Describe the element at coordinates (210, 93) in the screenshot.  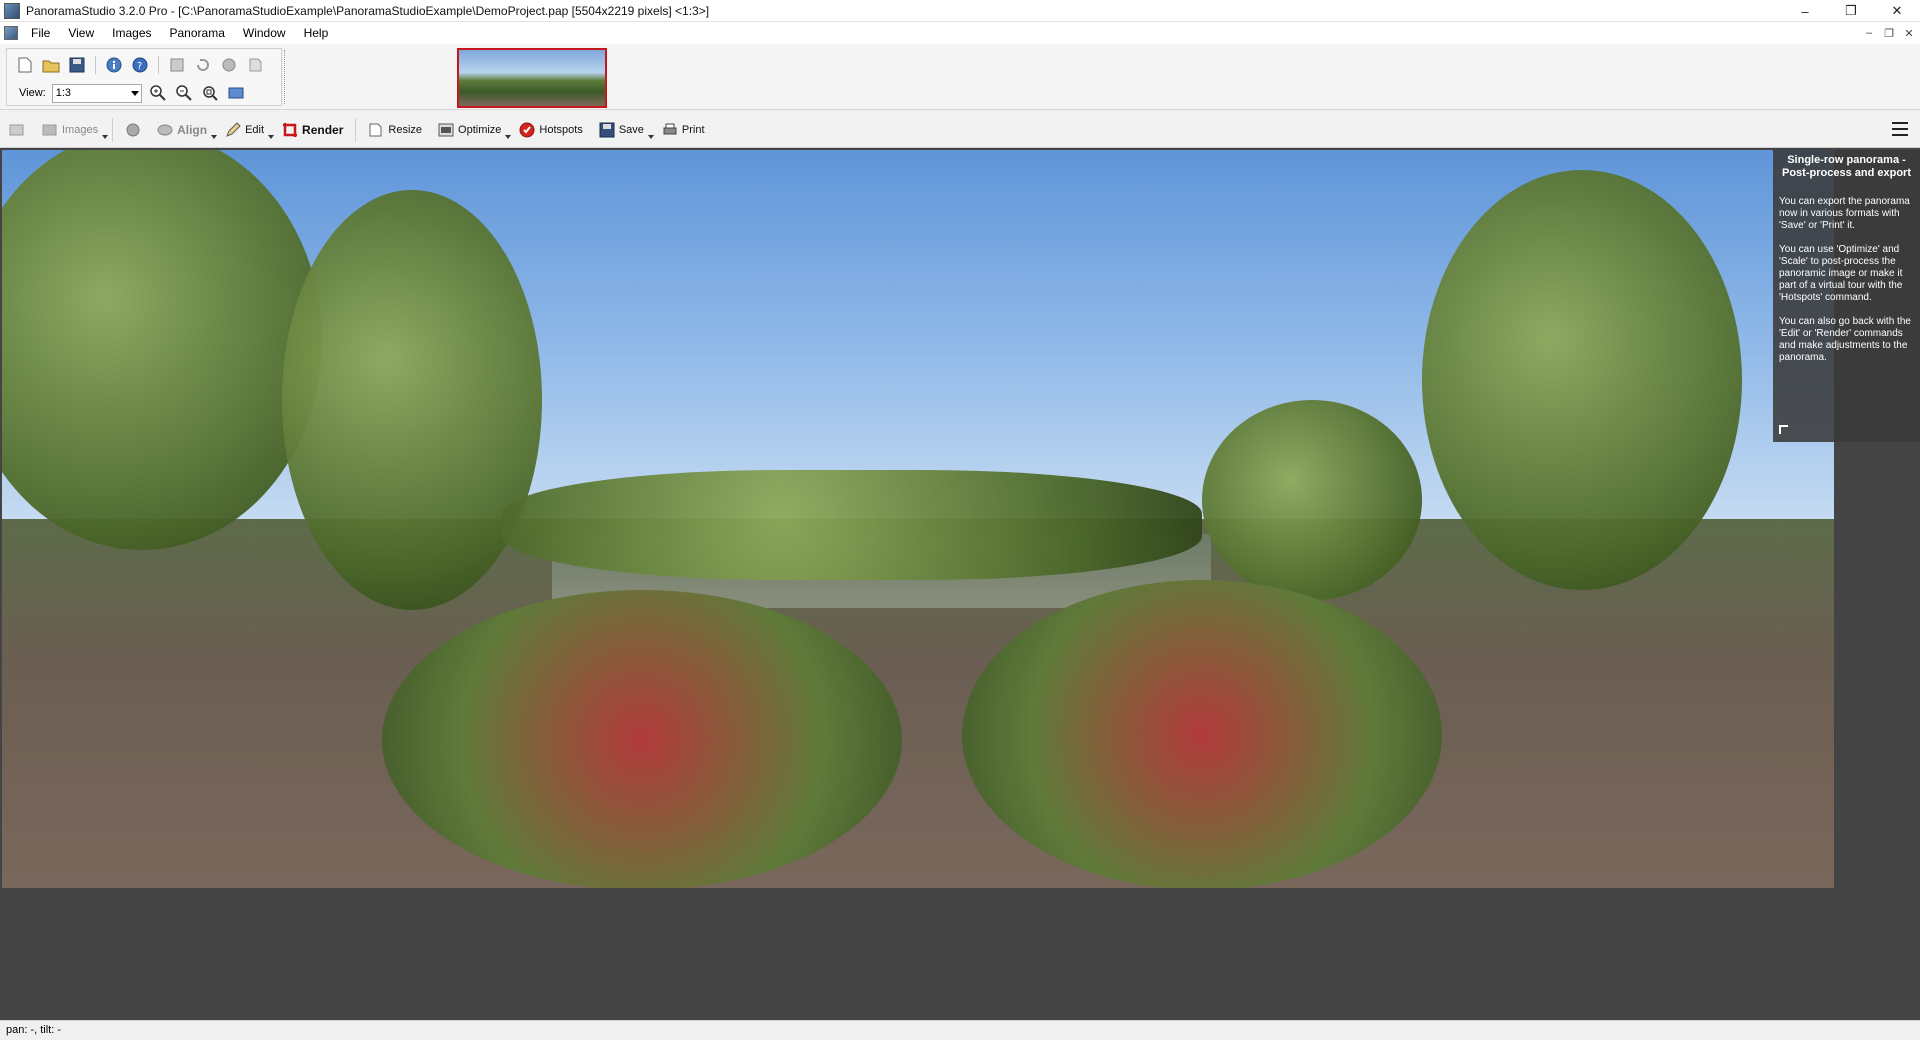
I see `zoom-fit-icon` at that location.